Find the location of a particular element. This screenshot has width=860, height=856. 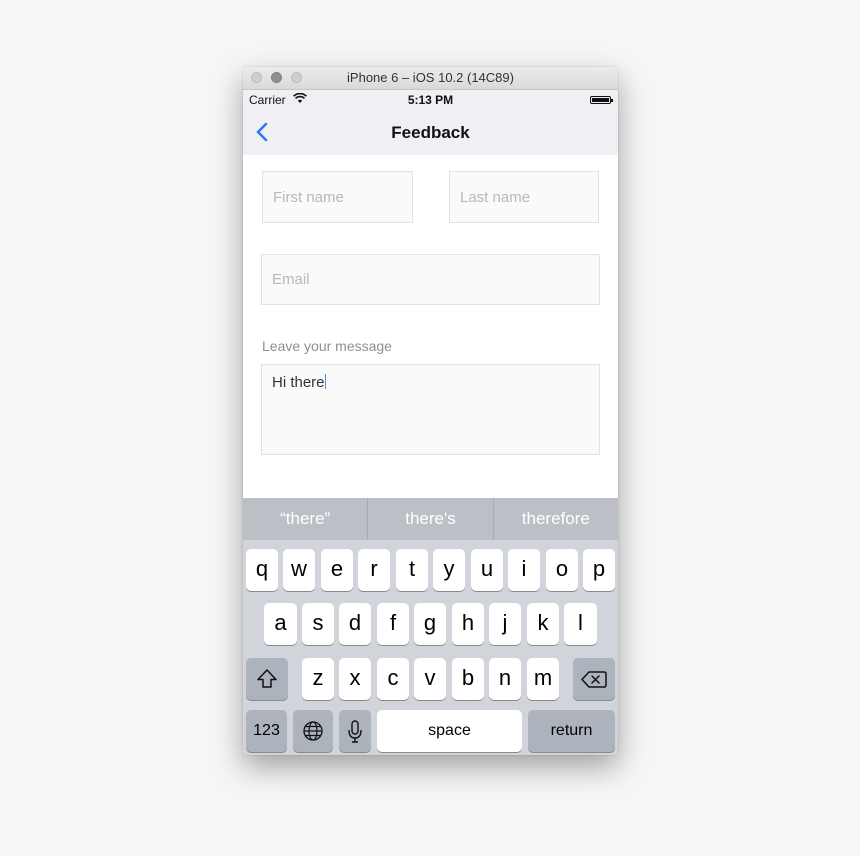

key-u: u is located at coordinates (487, 570).